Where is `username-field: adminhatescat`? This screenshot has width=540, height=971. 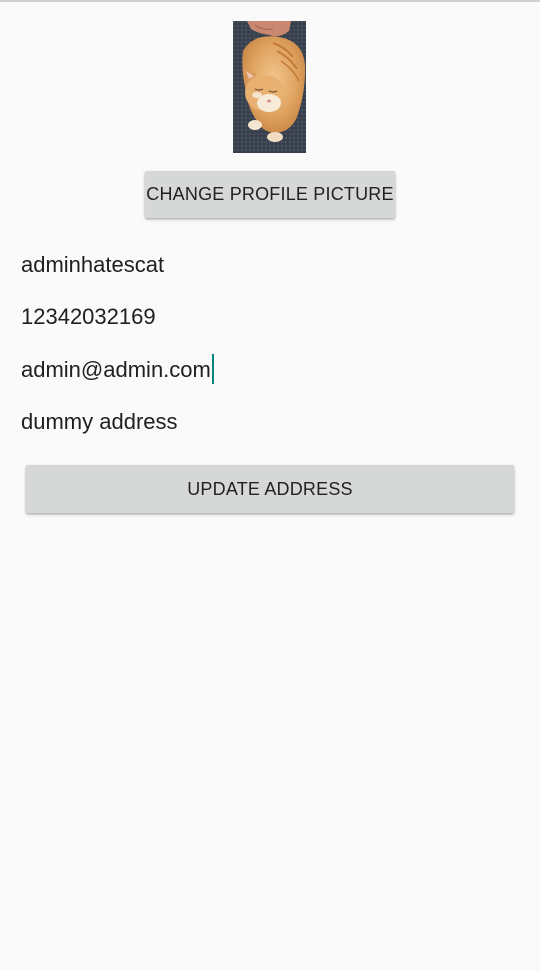
username-field: adminhatescat is located at coordinates (92, 265).